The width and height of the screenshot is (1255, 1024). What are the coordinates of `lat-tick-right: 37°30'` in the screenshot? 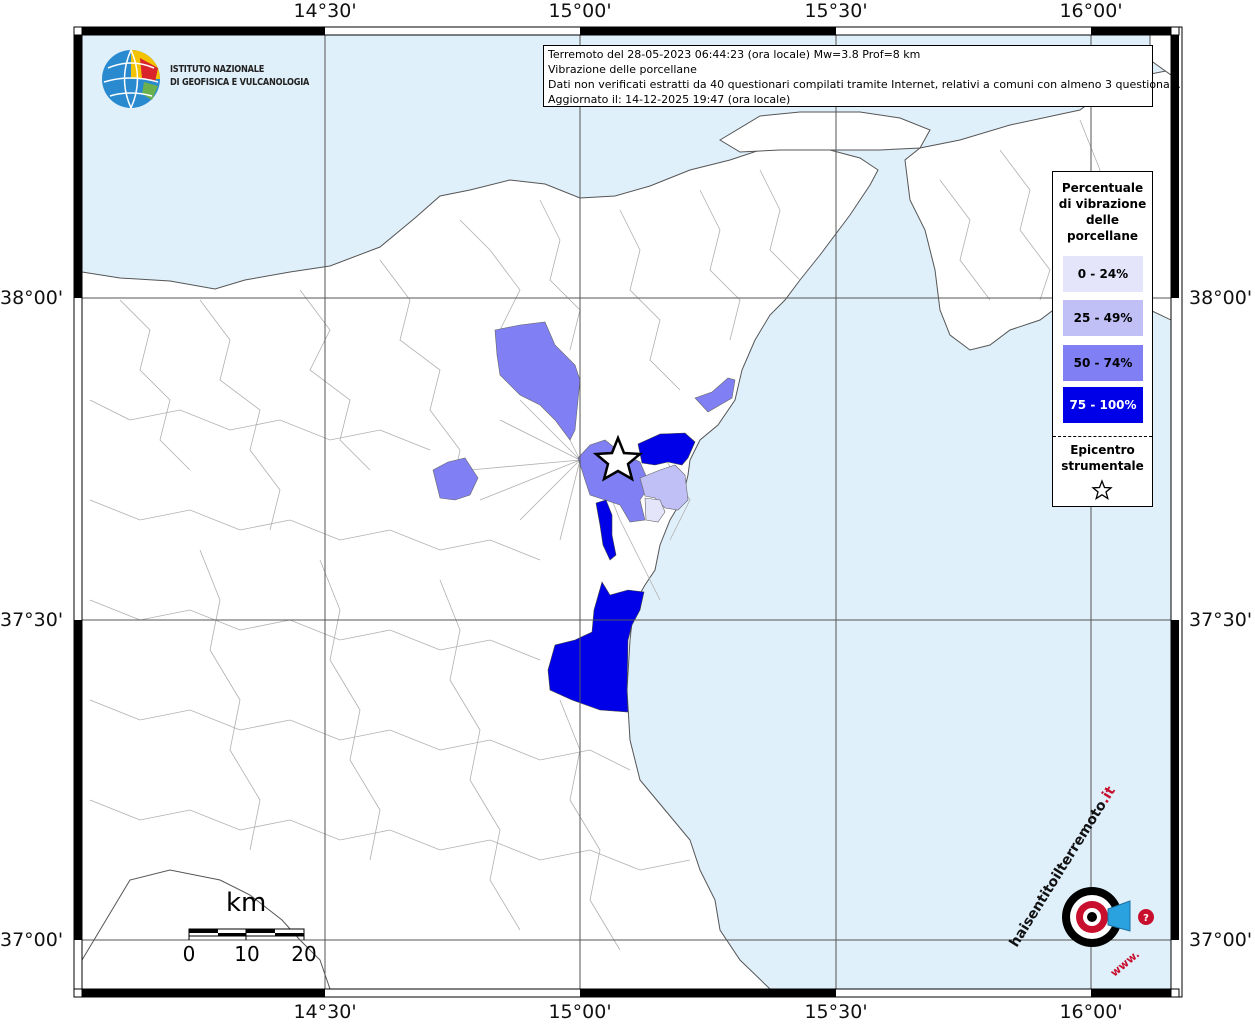 It's located at (1221, 620).